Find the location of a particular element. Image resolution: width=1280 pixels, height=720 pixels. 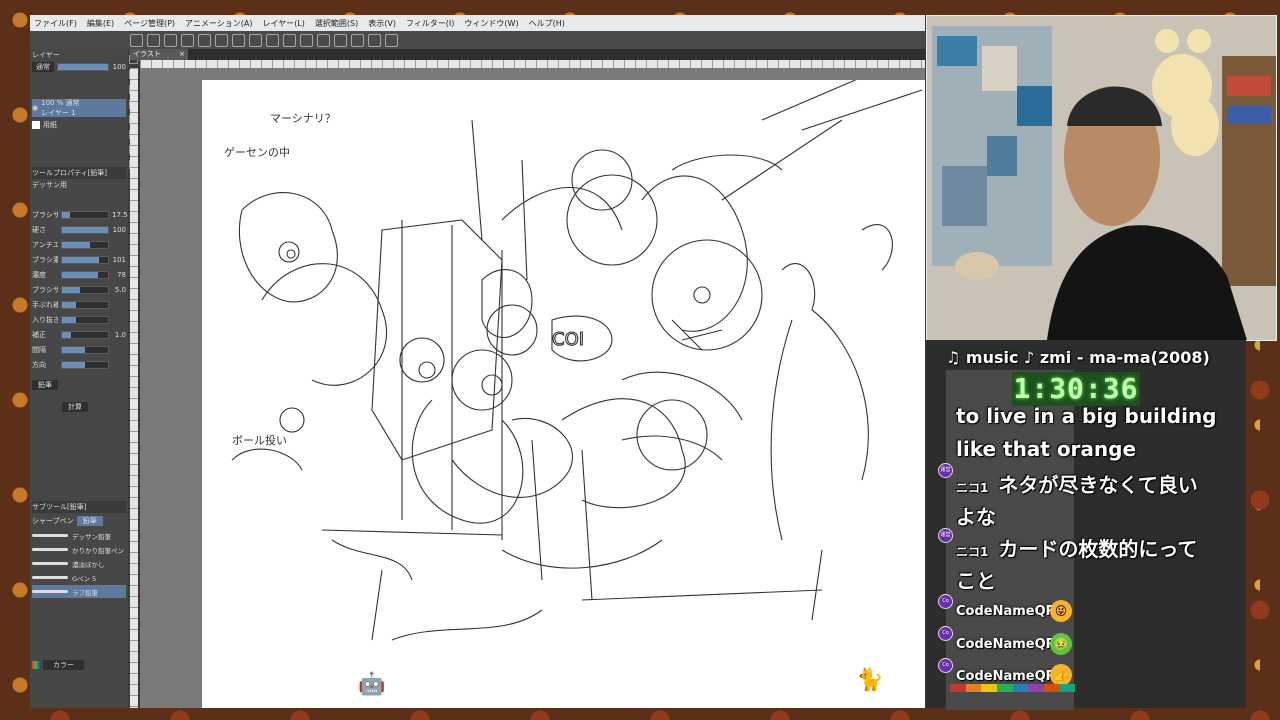

brush-item-selected: ラフ鉛筆 is located at coordinates (79, 591).